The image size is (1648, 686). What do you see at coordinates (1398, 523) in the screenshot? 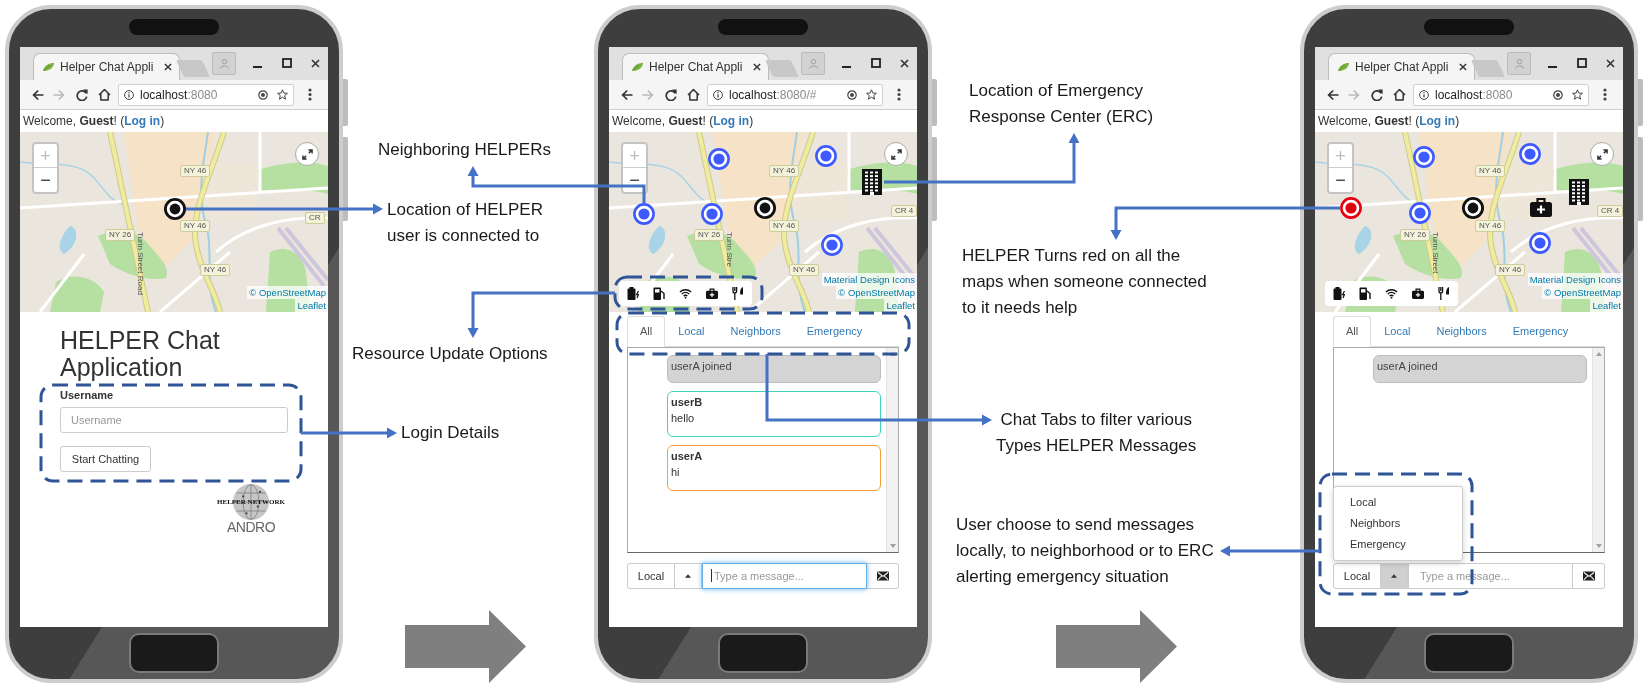
I see `menu-item: Neighbors` at bounding box center [1398, 523].